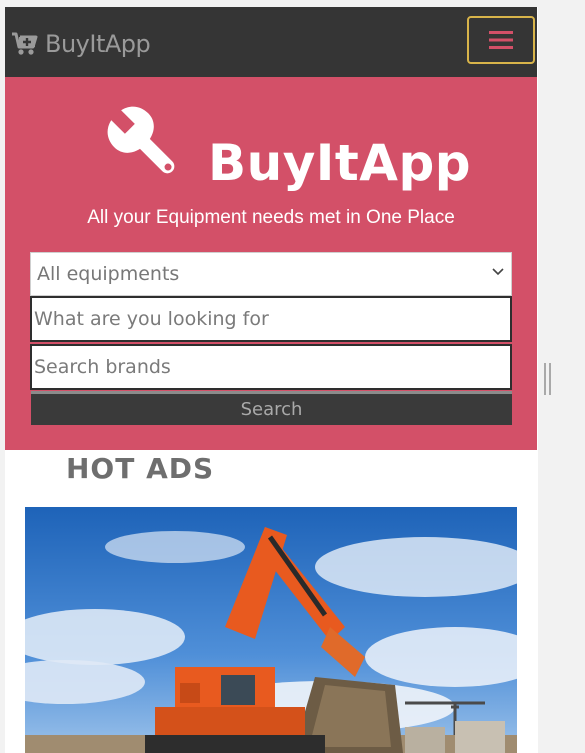 Image resolution: width=585 pixels, height=753 pixels. I want to click on wrench-icon, so click(141, 140).